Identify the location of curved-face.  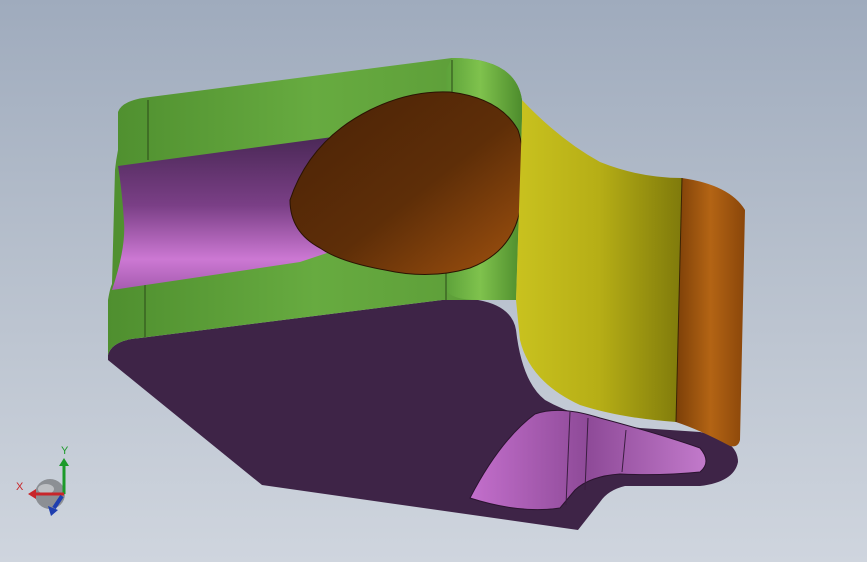
(599, 261).